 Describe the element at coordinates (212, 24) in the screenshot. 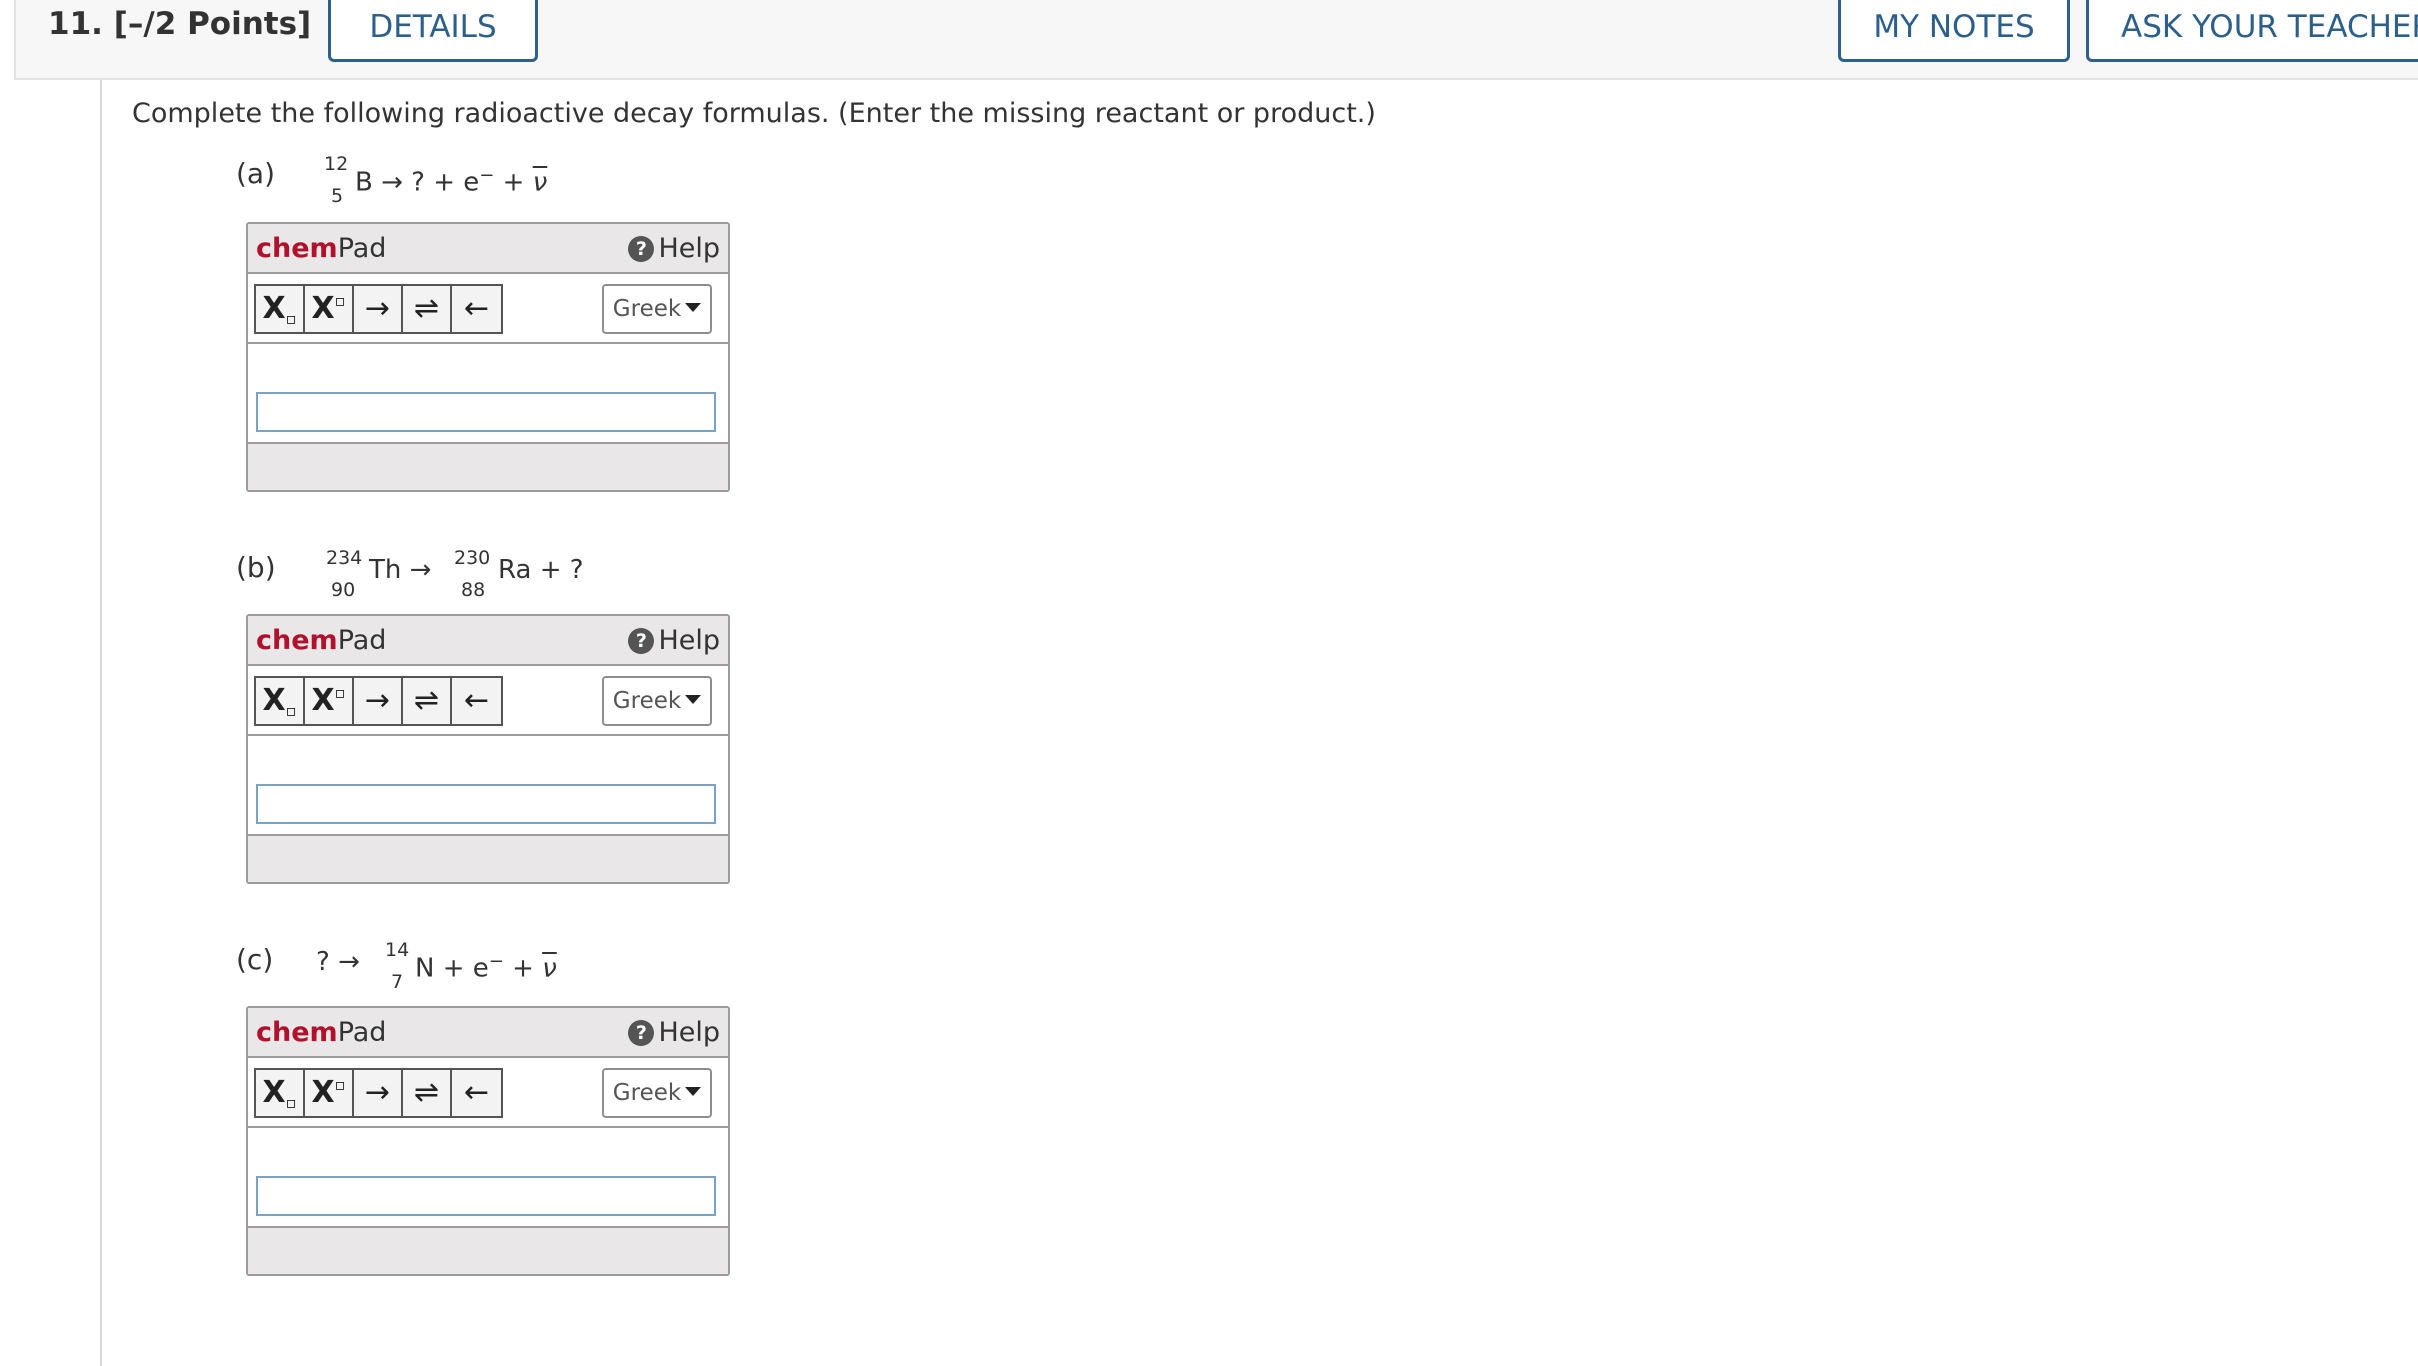

I see `points-label: [–/2 Points]` at that location.